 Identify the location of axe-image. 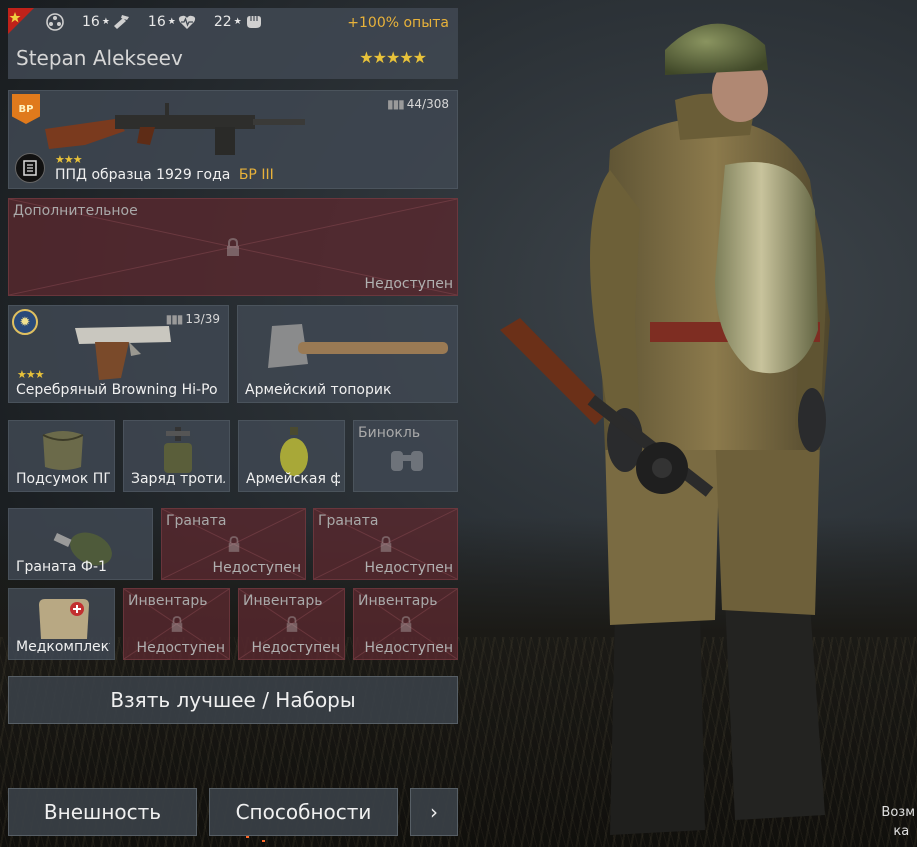
(358, 346).